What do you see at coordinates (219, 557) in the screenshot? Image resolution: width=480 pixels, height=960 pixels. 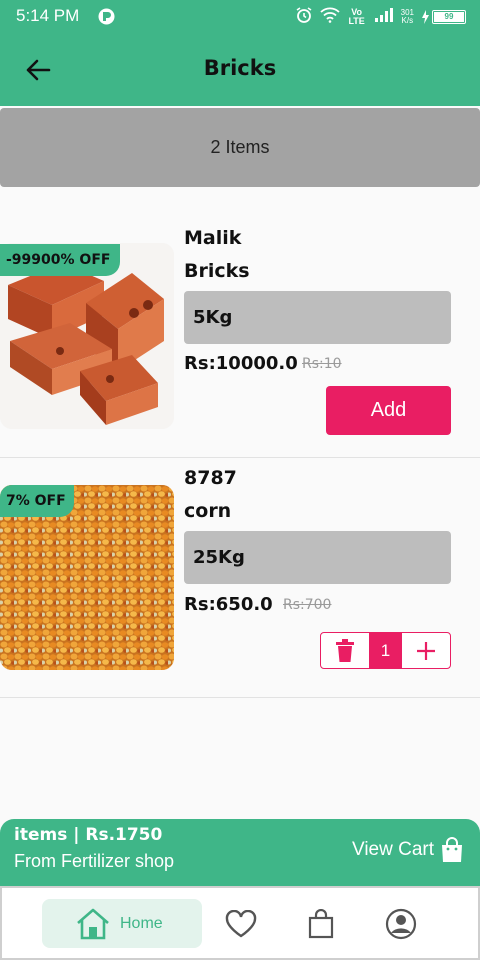 I see `weight-value: 25Kg` at bounding box center [219, 557].